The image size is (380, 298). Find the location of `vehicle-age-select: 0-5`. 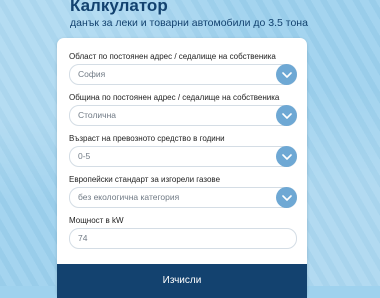

vehicle-age-select: 0-5 is located at coordinates (183, 156).